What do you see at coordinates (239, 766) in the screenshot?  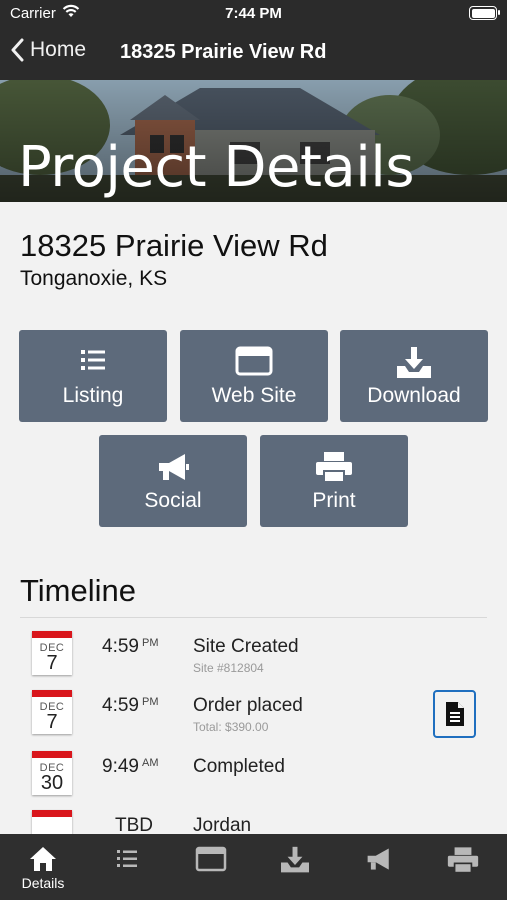 I see `timeline-title: Completed` at bounding box center [239, 766].